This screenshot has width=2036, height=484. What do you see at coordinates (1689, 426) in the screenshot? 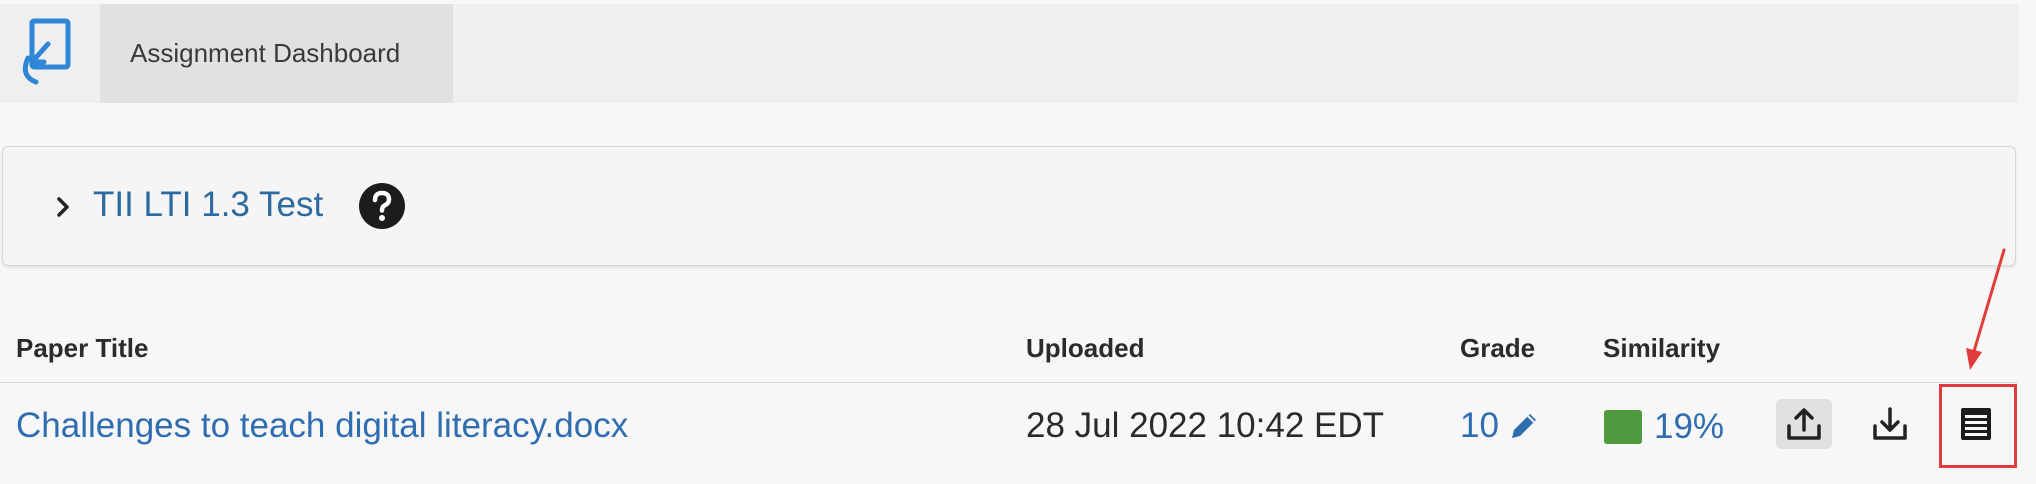
I see `similarity-percent: 19%` at bounding box center [1689, 426].